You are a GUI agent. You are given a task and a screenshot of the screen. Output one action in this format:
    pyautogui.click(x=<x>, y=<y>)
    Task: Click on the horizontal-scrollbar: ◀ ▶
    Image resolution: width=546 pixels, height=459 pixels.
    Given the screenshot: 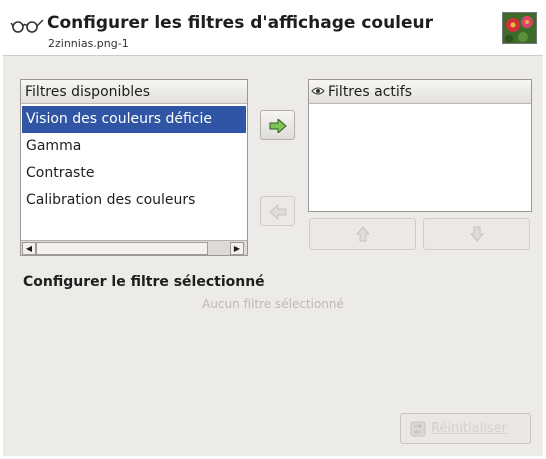 What is the action you would take?
    pyautogui.click(x=134, y=247)
    